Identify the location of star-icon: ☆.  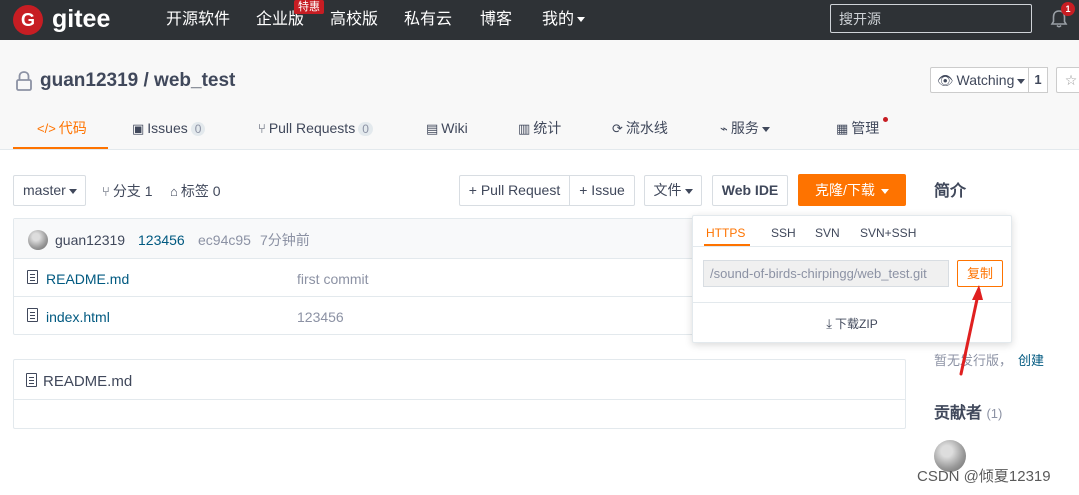
(1067, 80).